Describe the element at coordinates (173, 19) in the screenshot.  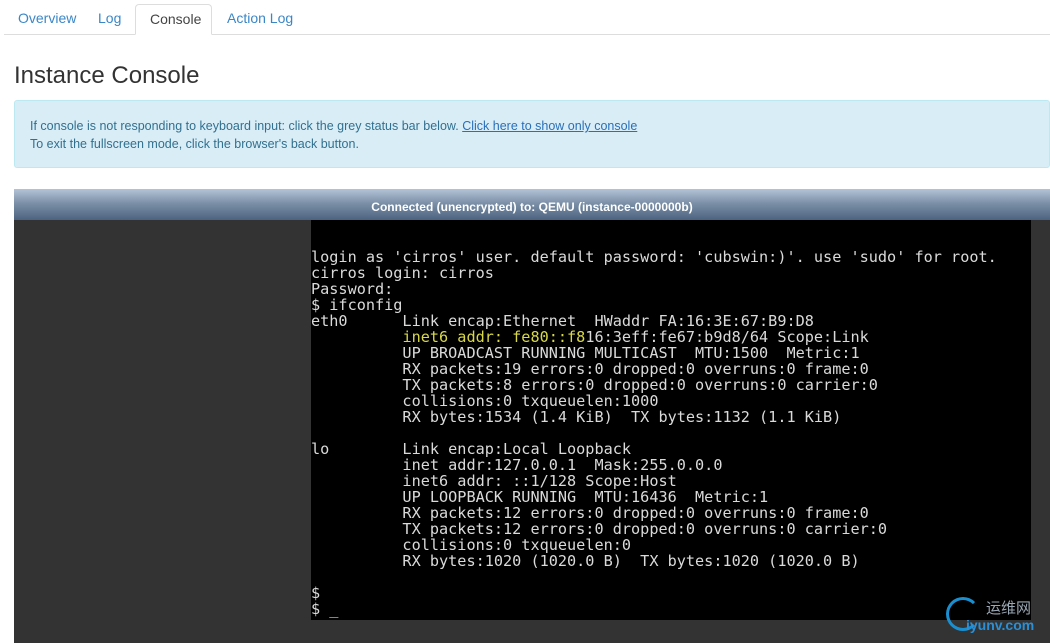
I see `tab-console: Console` at that location.